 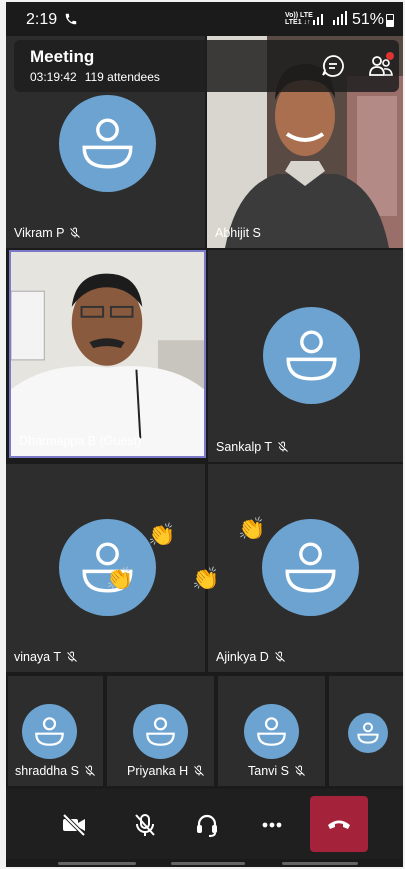 I want to click on participant-name: Vikram P, so click(x=39, y=233).